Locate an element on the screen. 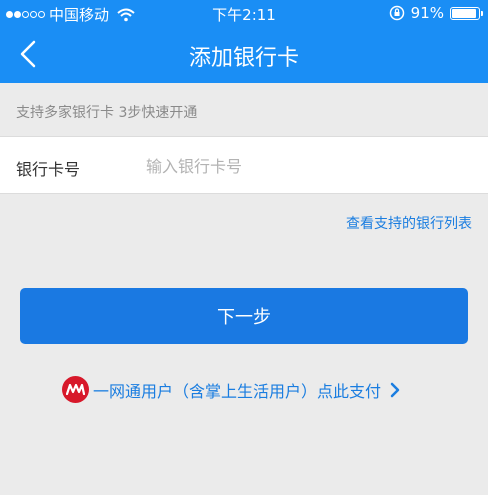 This screenshot has height=495, width=488. card-number-row: 银行卡号 is located at coordinates (244, 165).